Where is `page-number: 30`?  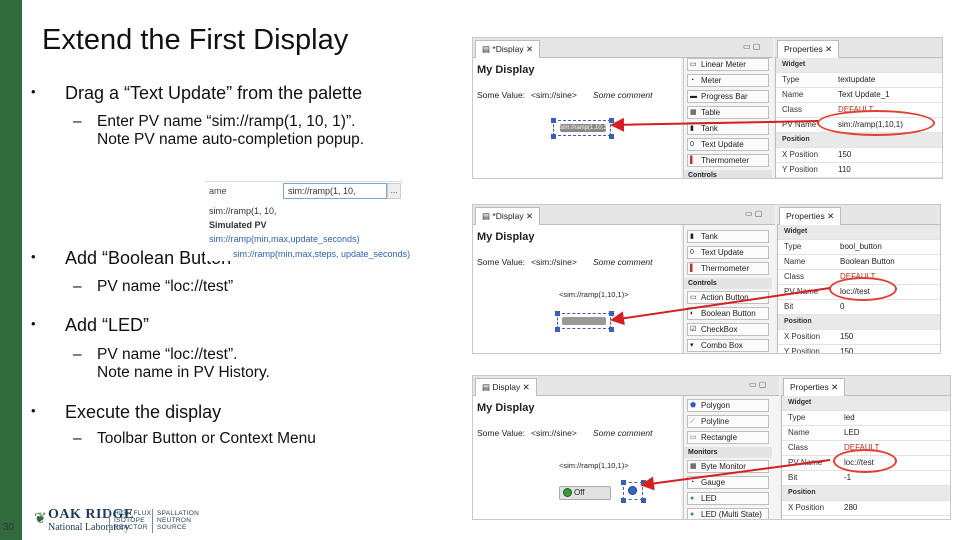 page-number: 30 is located at coordinates (9, 527).